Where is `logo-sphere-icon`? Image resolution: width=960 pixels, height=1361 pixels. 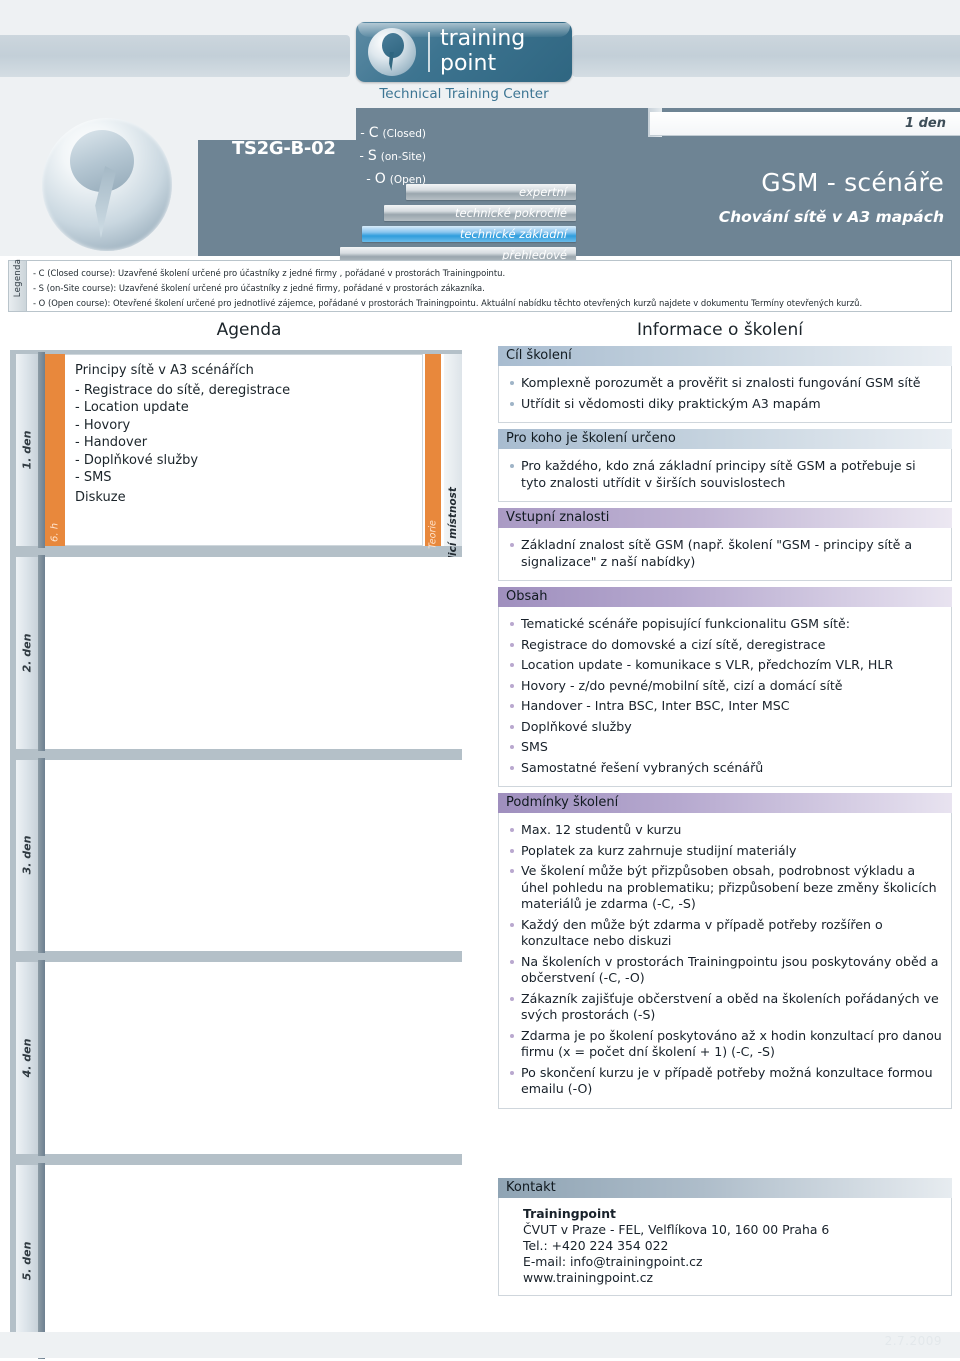 logo-sphere-icon is located at coordinates (392, 52).